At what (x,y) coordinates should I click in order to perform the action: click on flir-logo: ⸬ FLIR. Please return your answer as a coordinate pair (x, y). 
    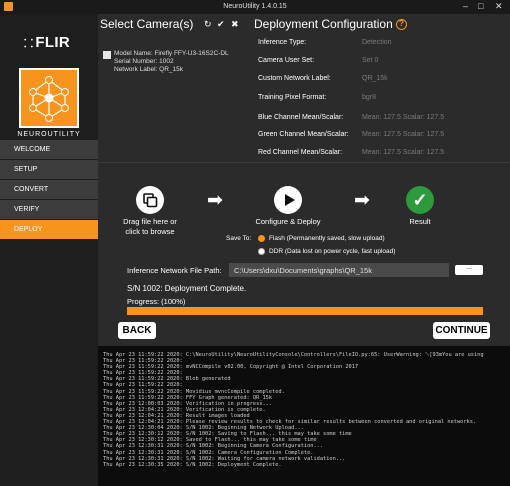
    Looking at the image, I should click on (47, 42).